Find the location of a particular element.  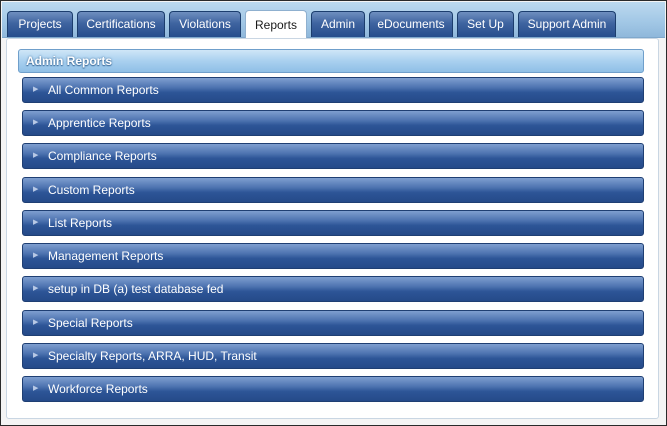

report-group-label: Compliance Reports is located at coordinates (102, 156).